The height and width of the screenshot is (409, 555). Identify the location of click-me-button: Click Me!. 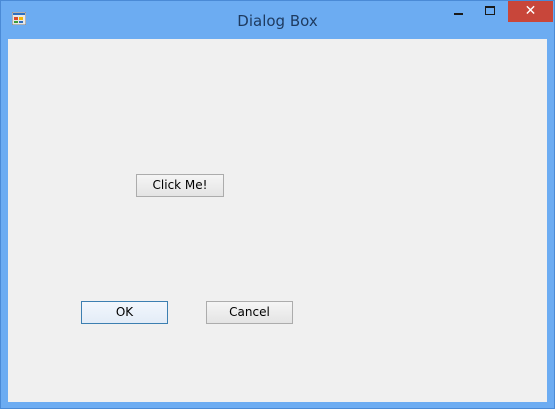
(180, 185).